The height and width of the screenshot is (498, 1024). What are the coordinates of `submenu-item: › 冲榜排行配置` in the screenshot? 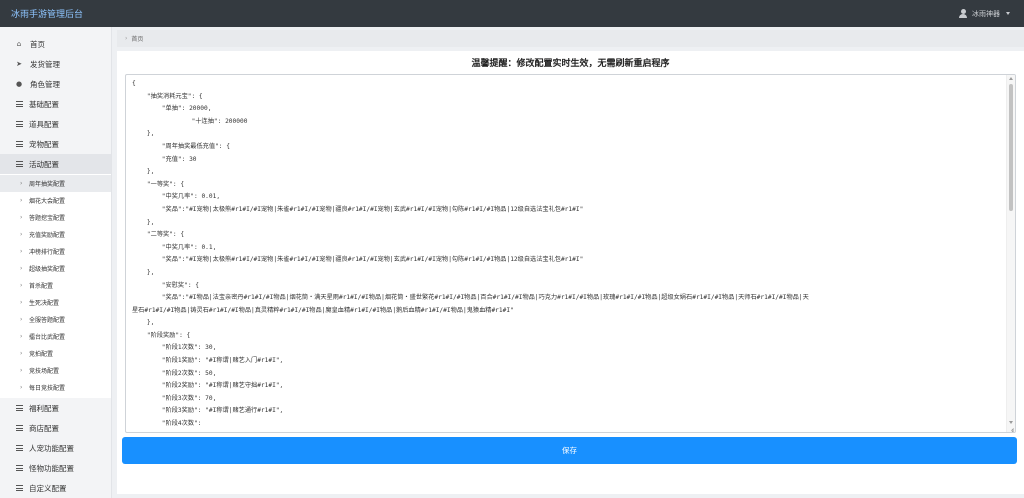 It's located at (55, 251).